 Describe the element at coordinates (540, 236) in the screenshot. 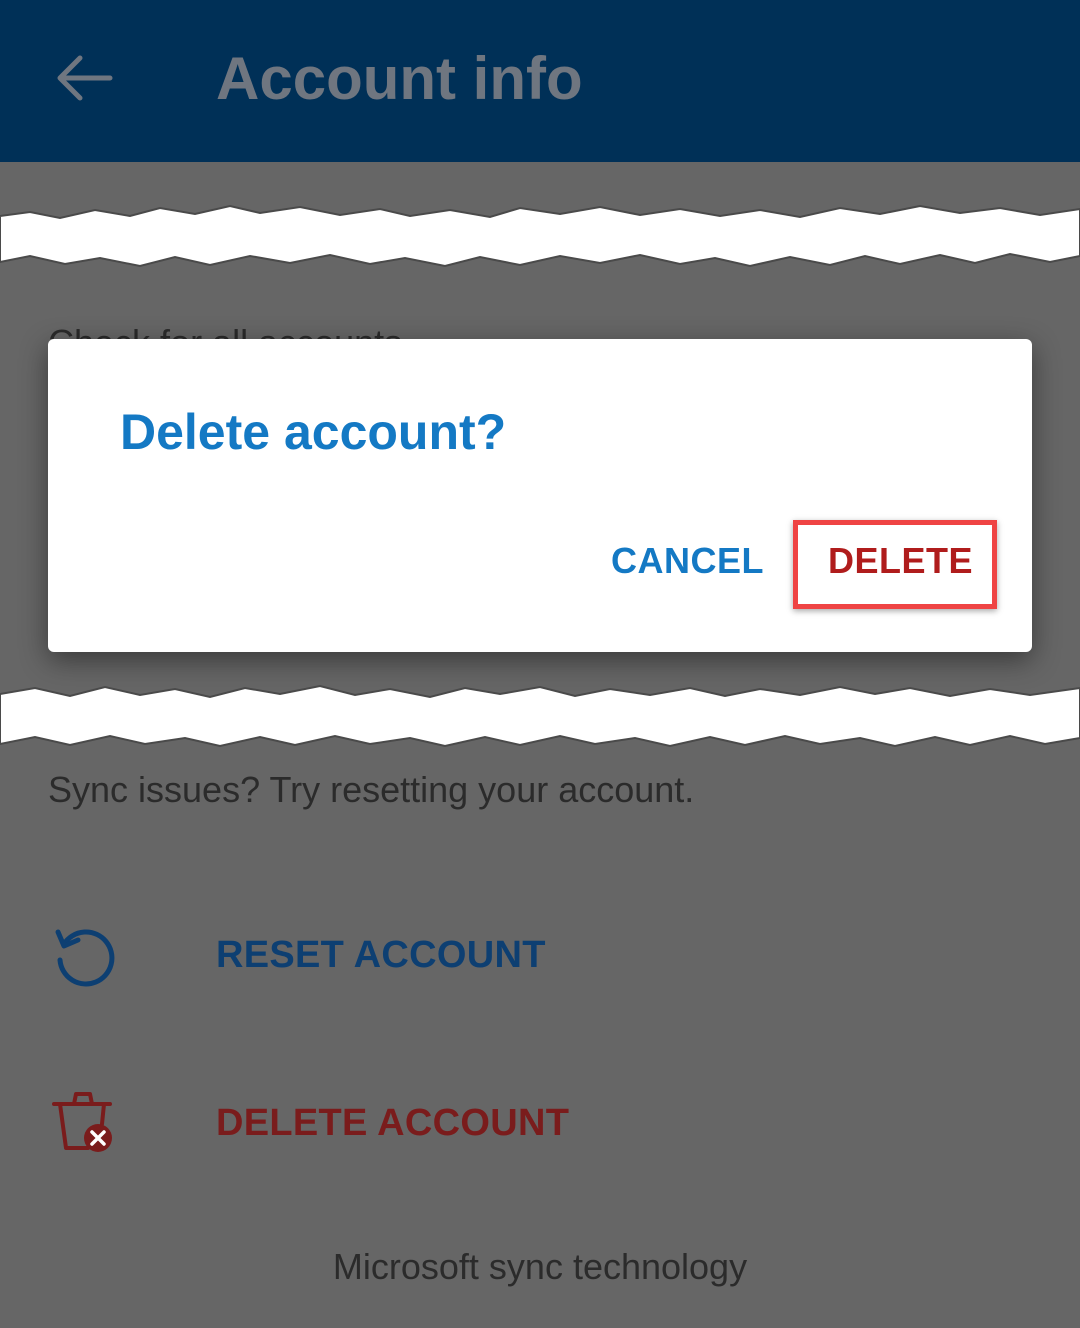

I see `torn-edge-top` at that location.